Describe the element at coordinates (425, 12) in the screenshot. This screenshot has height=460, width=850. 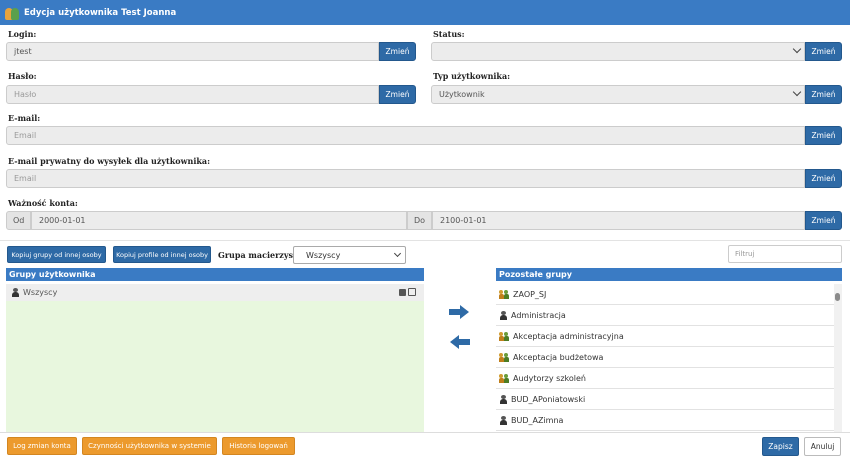
I see `window-titlebar: Edycja użytkownika Test Joanna` at that location.